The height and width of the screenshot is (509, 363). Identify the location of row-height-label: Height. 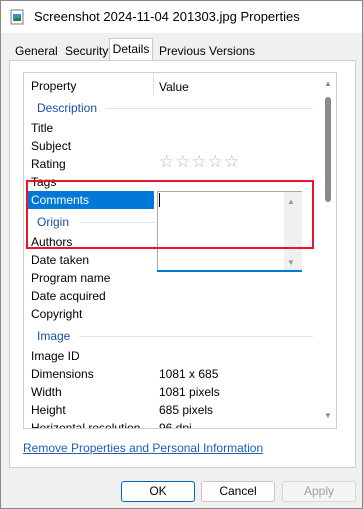
(48, 410).